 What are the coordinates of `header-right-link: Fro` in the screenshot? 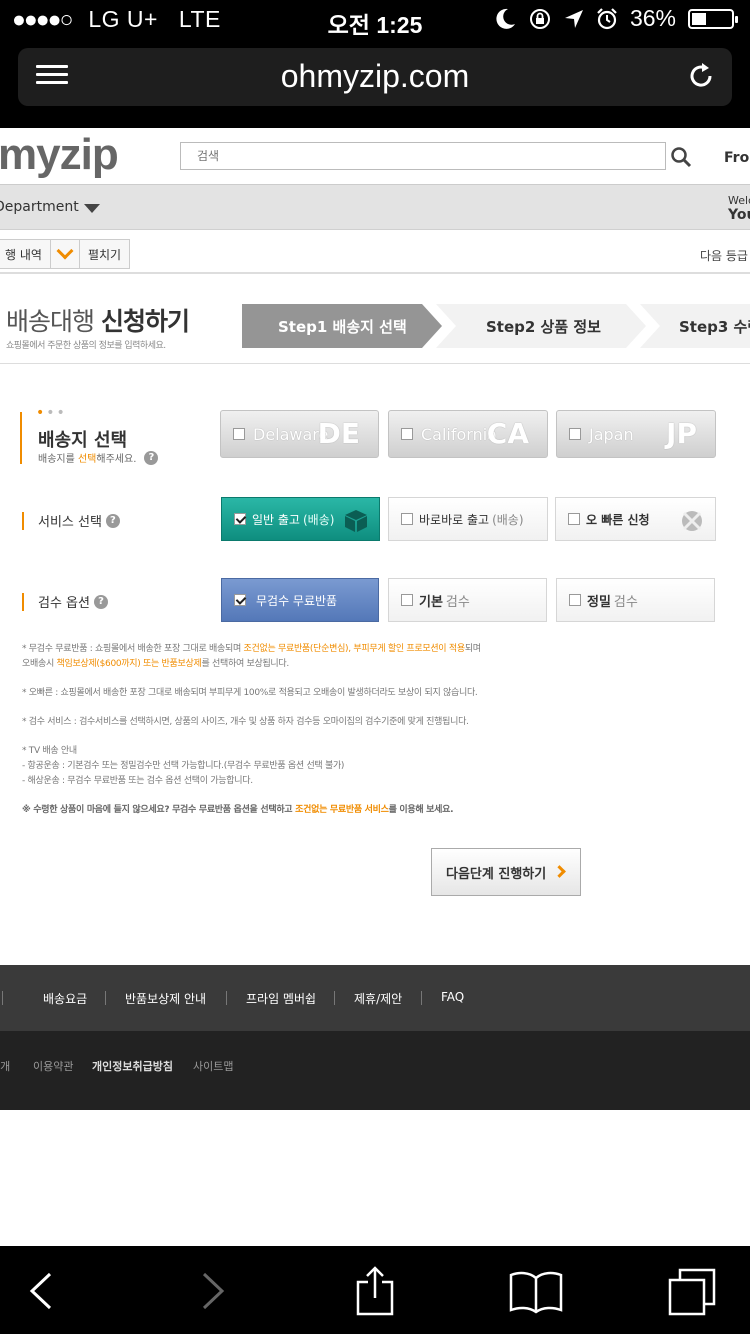 It's located at (736, 158).